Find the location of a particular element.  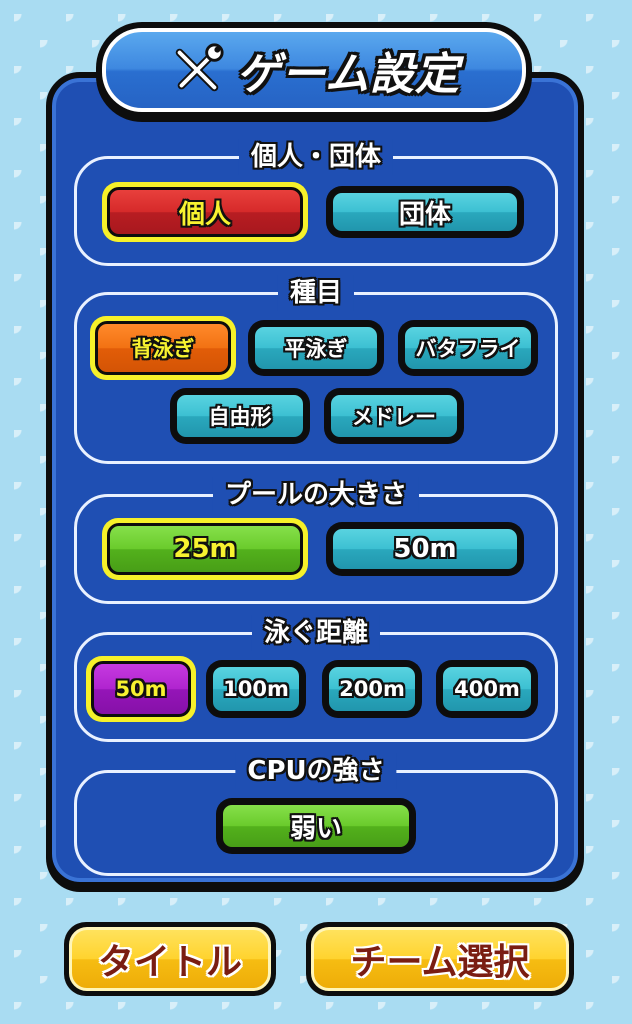

option-team: 団体 is located at coordinates (425, 212).